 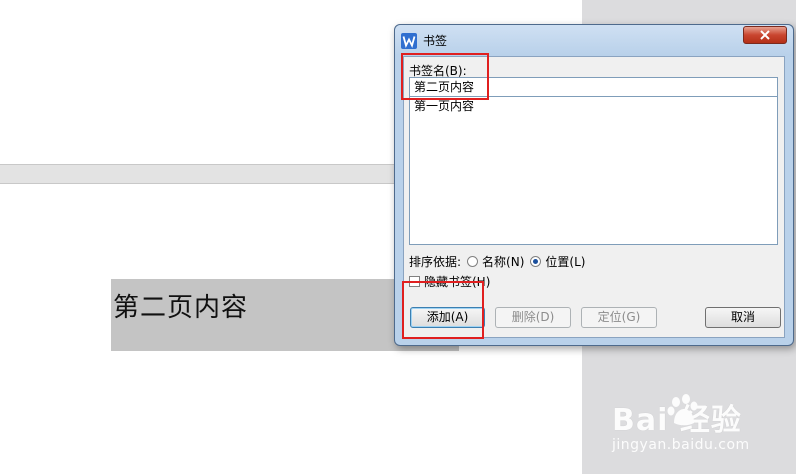 What do you see at coordinates (473, 261) in the screenshot?
I see `sort-by-name-radio` at bounding box center [473, 261].